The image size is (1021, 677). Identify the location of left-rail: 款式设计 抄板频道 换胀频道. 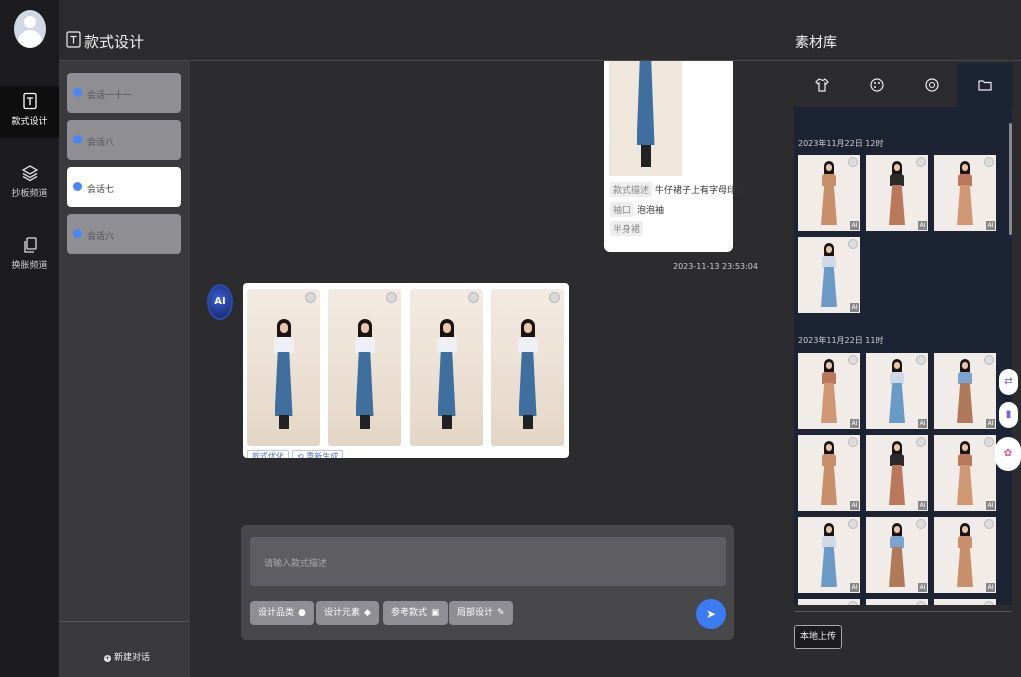
(29, 338).